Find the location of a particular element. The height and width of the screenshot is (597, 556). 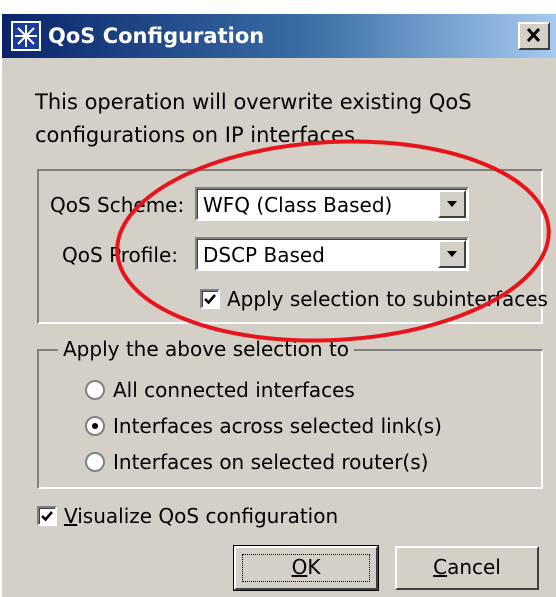

qos-profile-dropdown: DSCP Based is located at coordinates (332, 254).